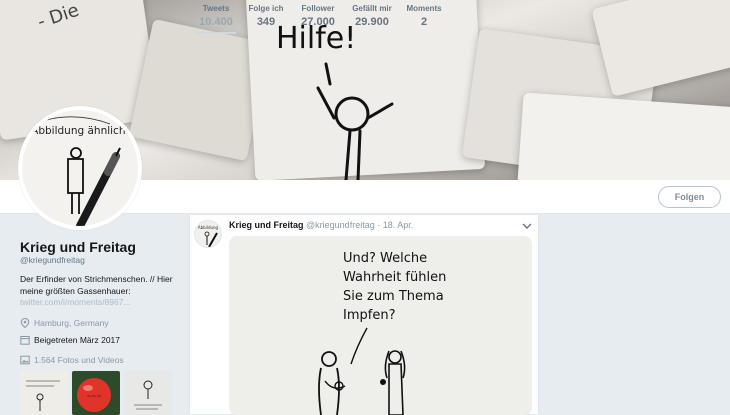 This screenshot has height=415, width=730. What do you see at coordinates (58, 16) in the screenshot?
I see `banner-die-text: - Die` at bounding box center [58, 16].